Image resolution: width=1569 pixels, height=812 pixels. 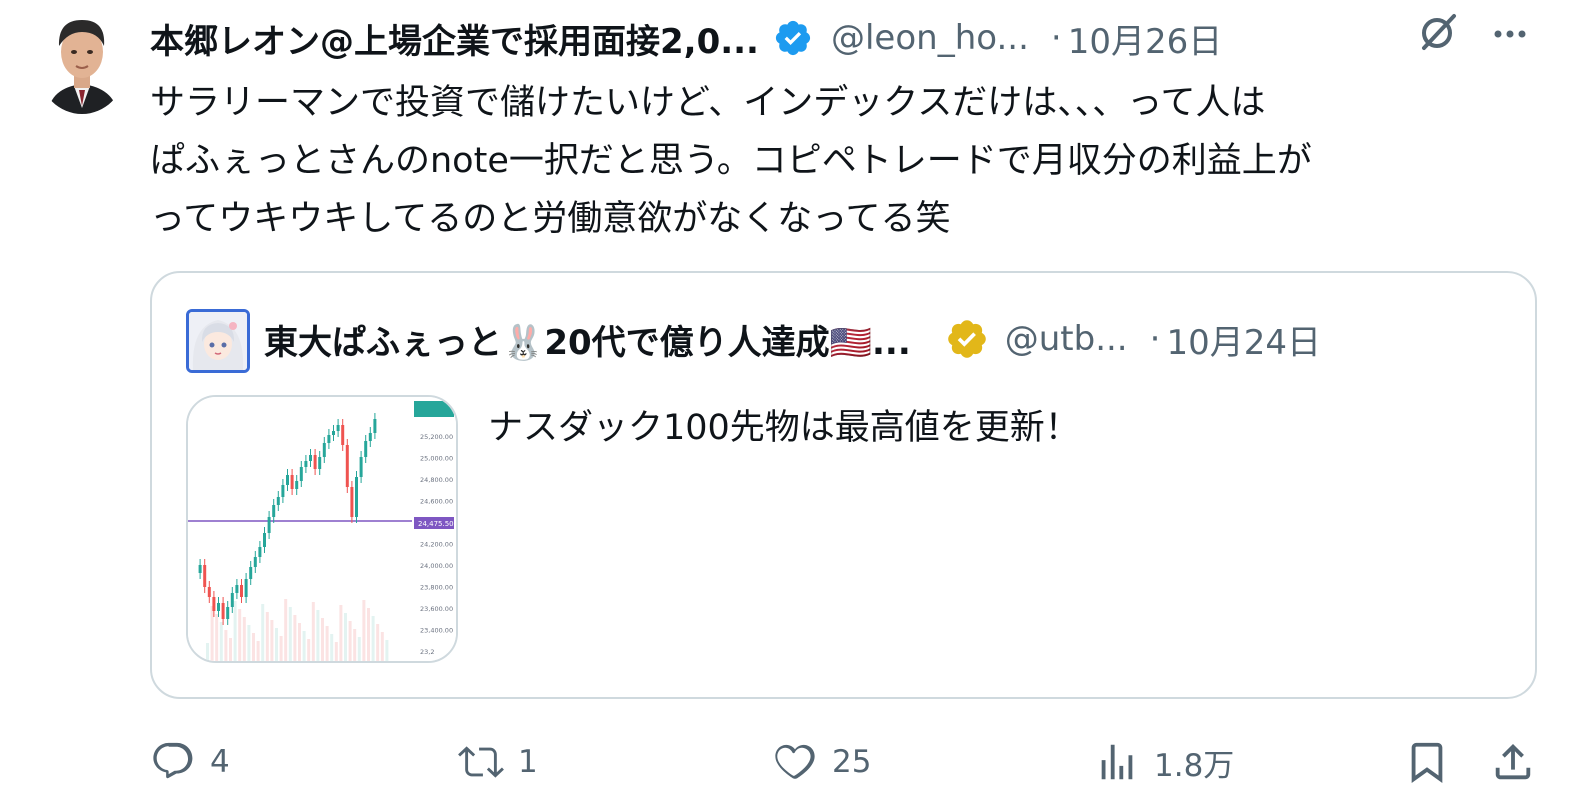 I want to click on bookmark-icon, so click(x=1427, y=762).